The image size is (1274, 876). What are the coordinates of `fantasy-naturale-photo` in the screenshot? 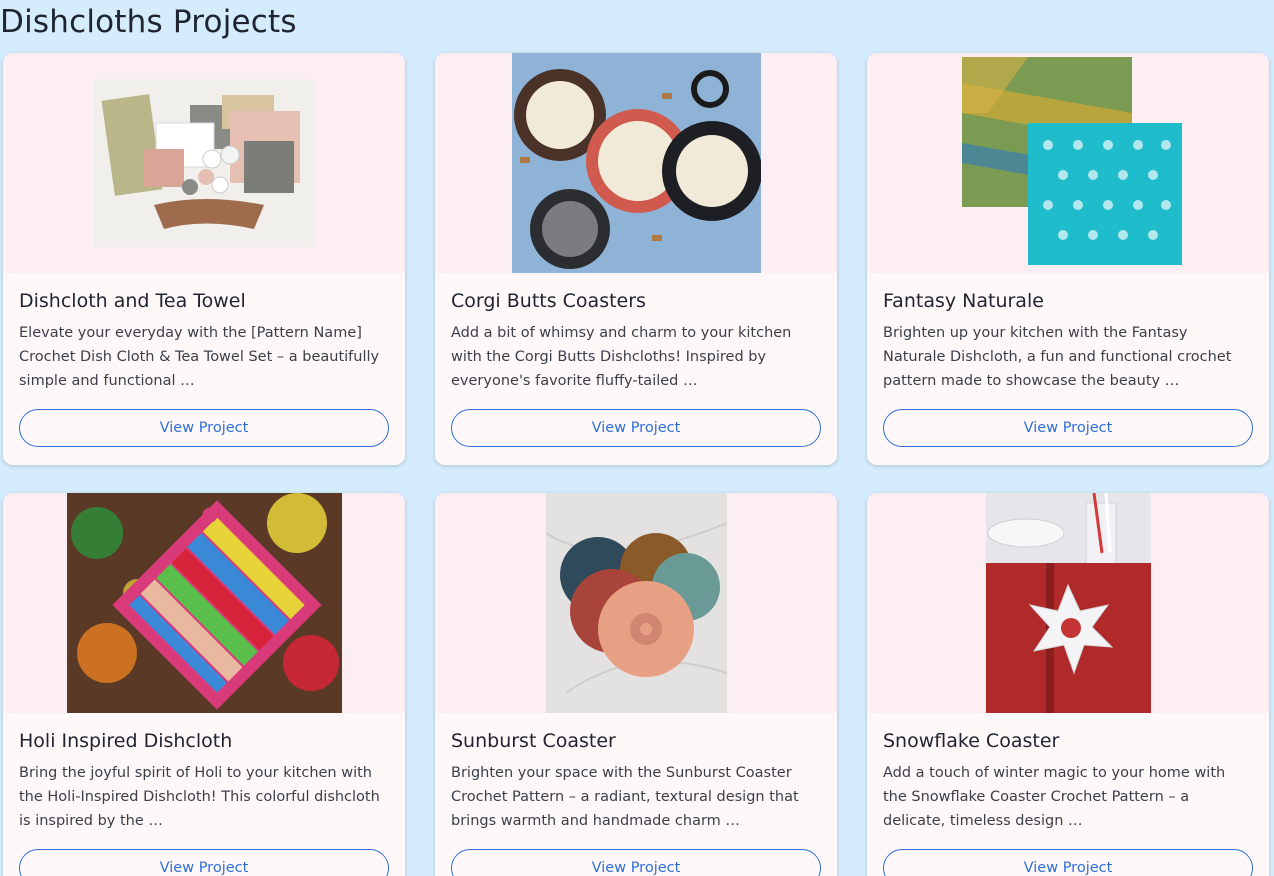 It's located at (1068, 163).